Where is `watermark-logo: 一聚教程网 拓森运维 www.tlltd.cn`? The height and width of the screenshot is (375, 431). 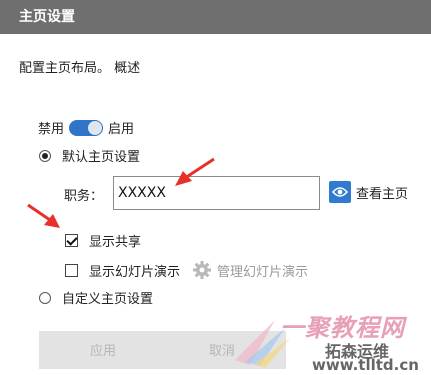 watermark-logo: 一聚教程网 拓森运维 www.tlltd.cn is located at coordinates (330, 337).